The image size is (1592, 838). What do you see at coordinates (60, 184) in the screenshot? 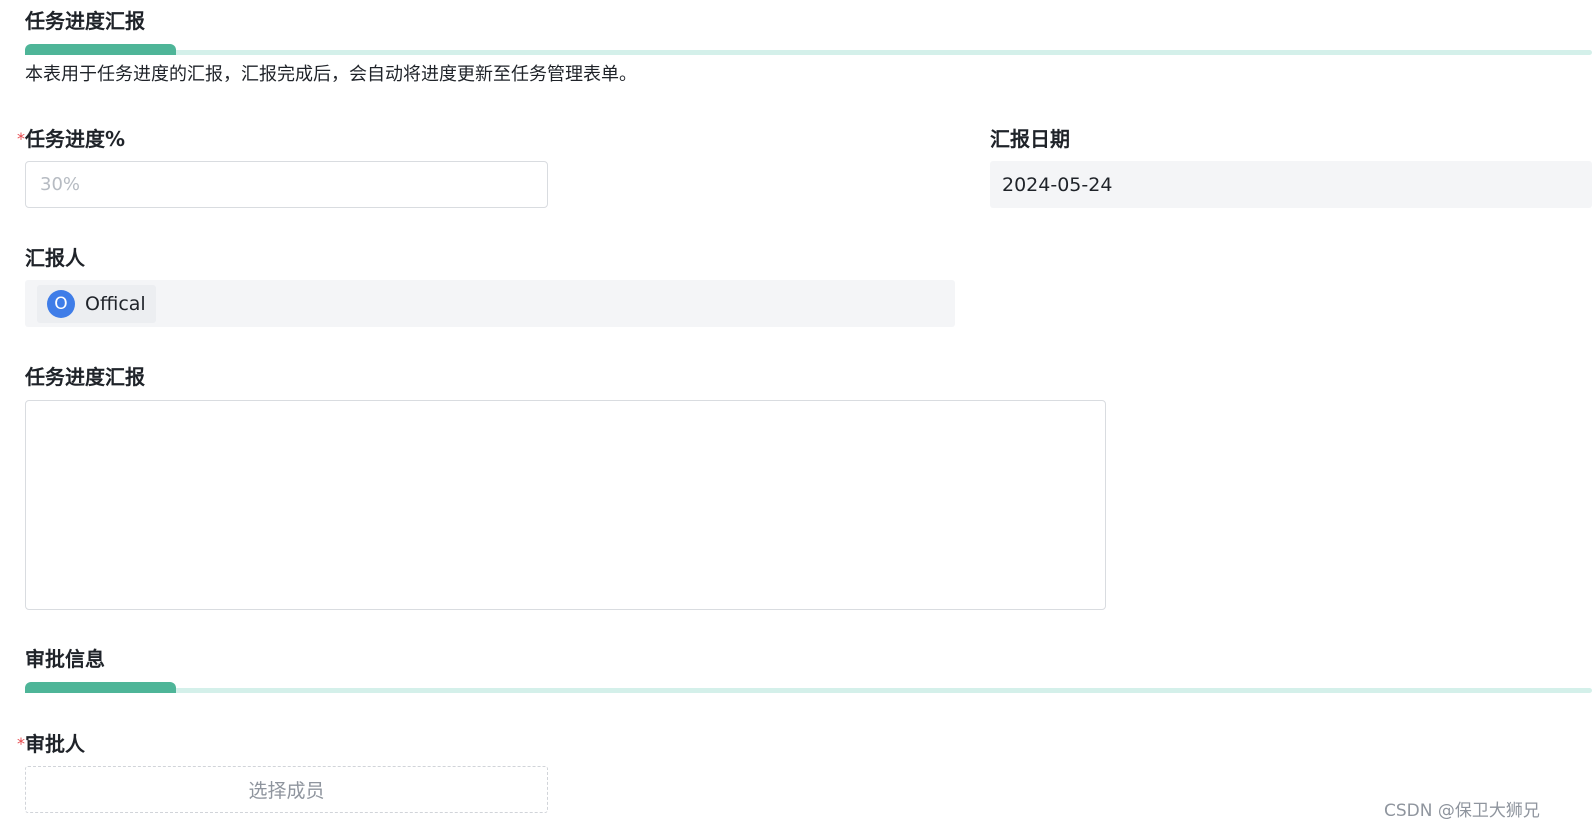
I see `input-placeholder: 30%` at bounding box center [60, 184].